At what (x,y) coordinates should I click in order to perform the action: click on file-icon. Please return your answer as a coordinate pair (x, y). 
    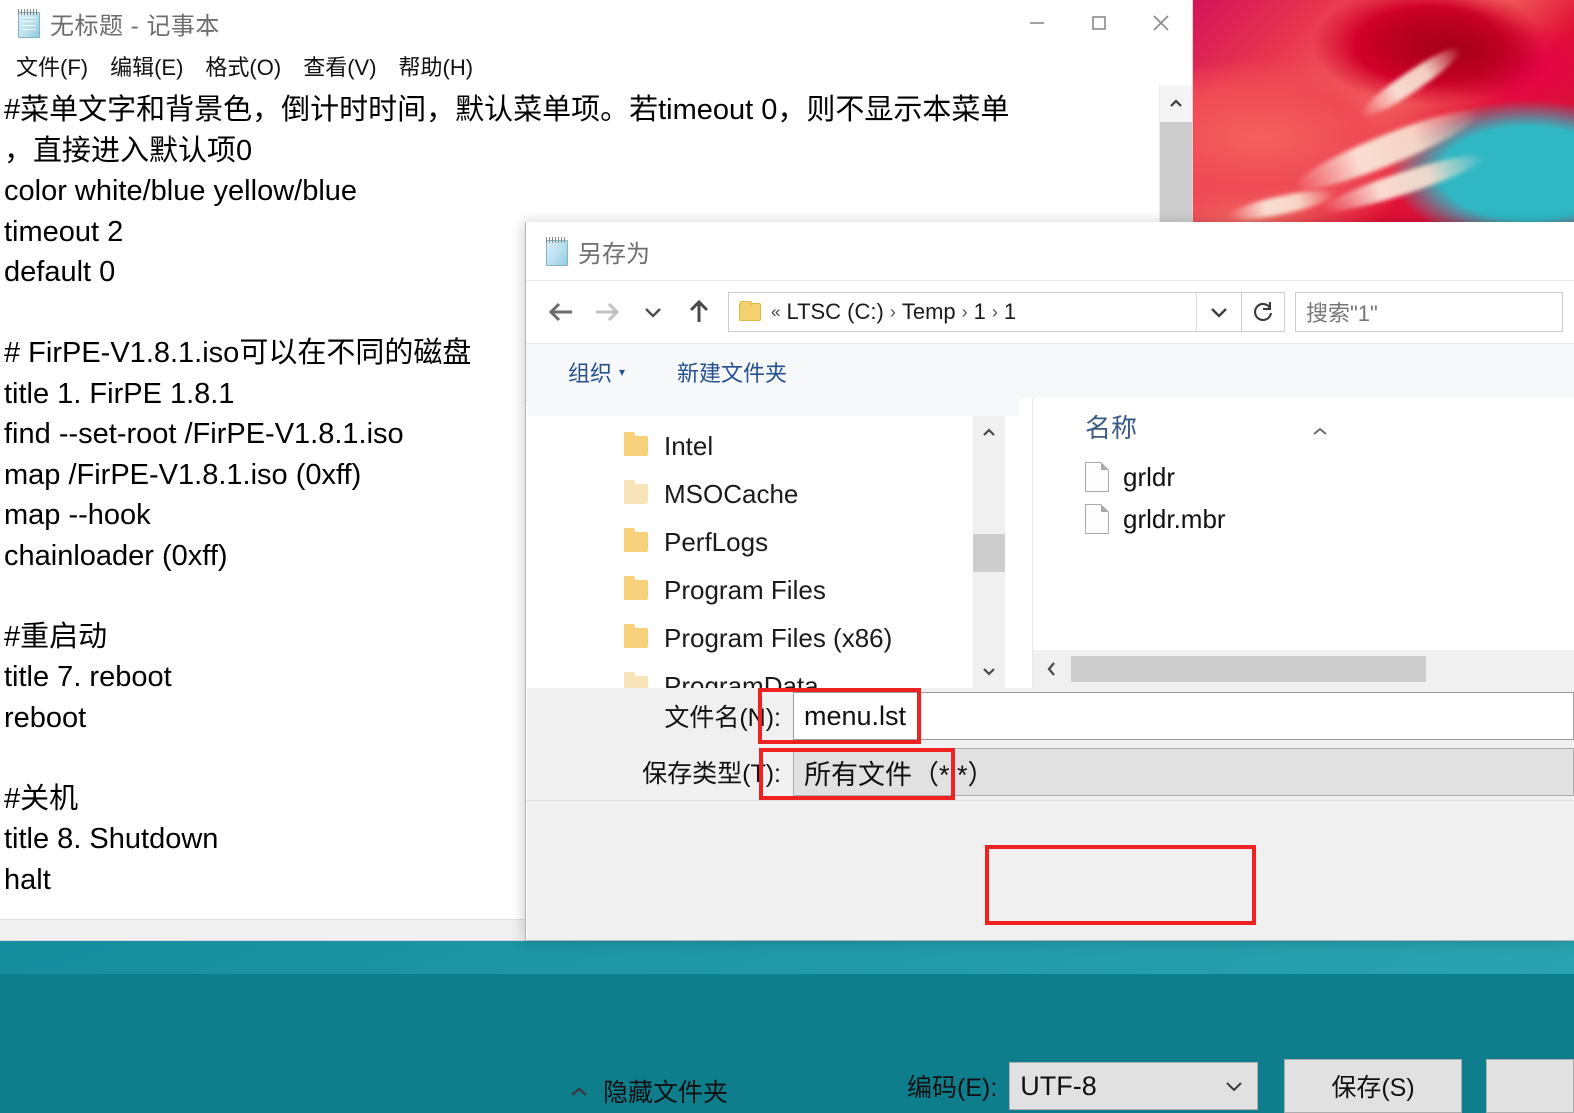
    Looking at the image, I should click on (1097, 519).